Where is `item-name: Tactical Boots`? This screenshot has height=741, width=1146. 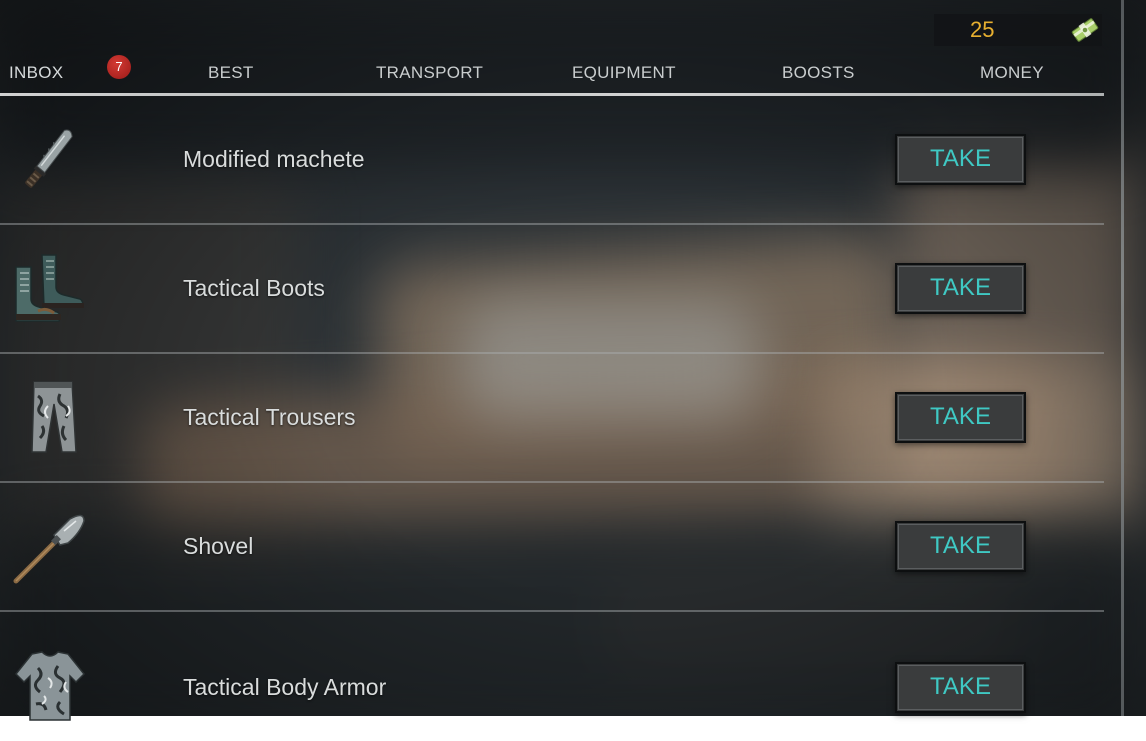
item-name: Tactical Boots is located at coordinates (254, 288).